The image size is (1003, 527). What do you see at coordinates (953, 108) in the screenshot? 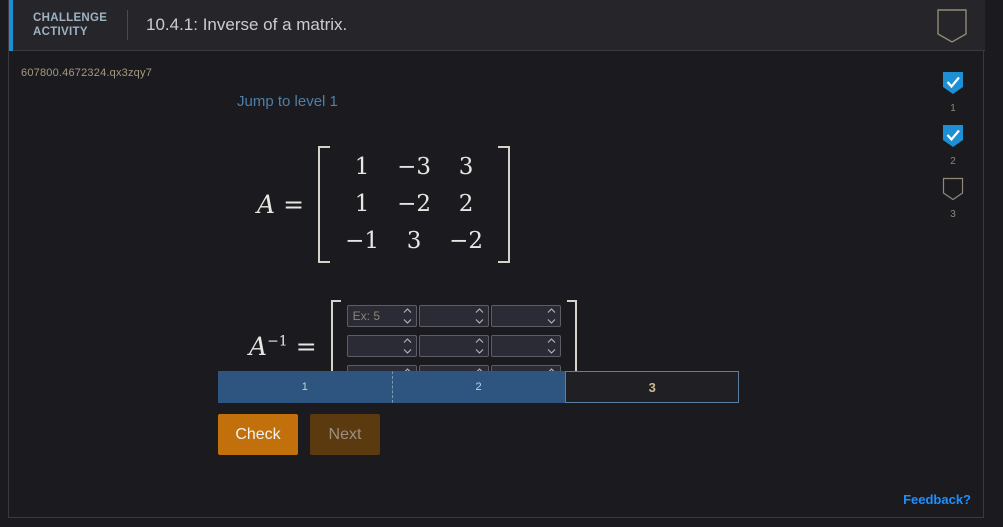
I see `rail-label-1: 1` at bounding box center [953, 108].